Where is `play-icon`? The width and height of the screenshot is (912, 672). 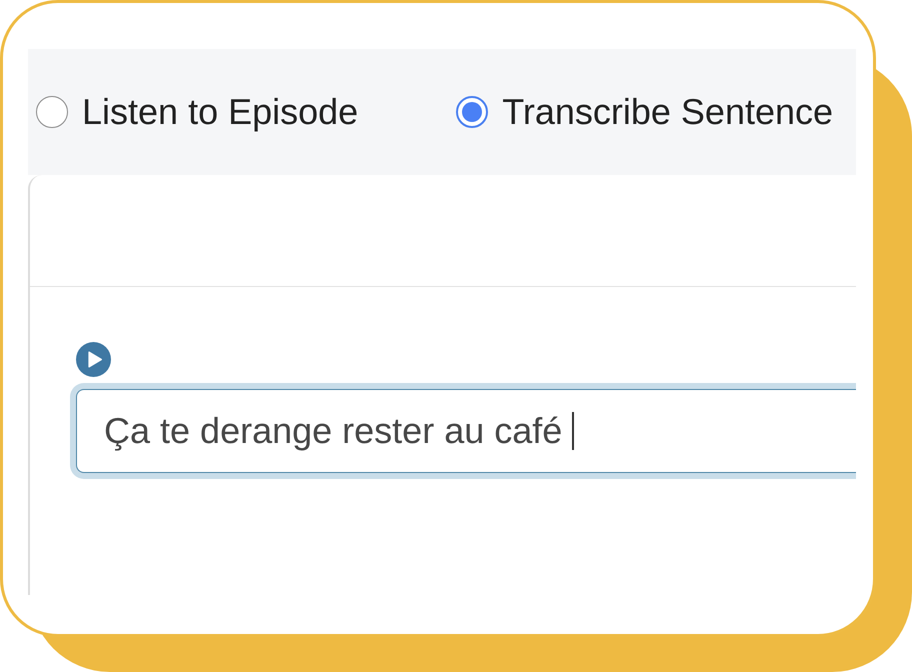 play-icon is located at coordinates (93, 359).